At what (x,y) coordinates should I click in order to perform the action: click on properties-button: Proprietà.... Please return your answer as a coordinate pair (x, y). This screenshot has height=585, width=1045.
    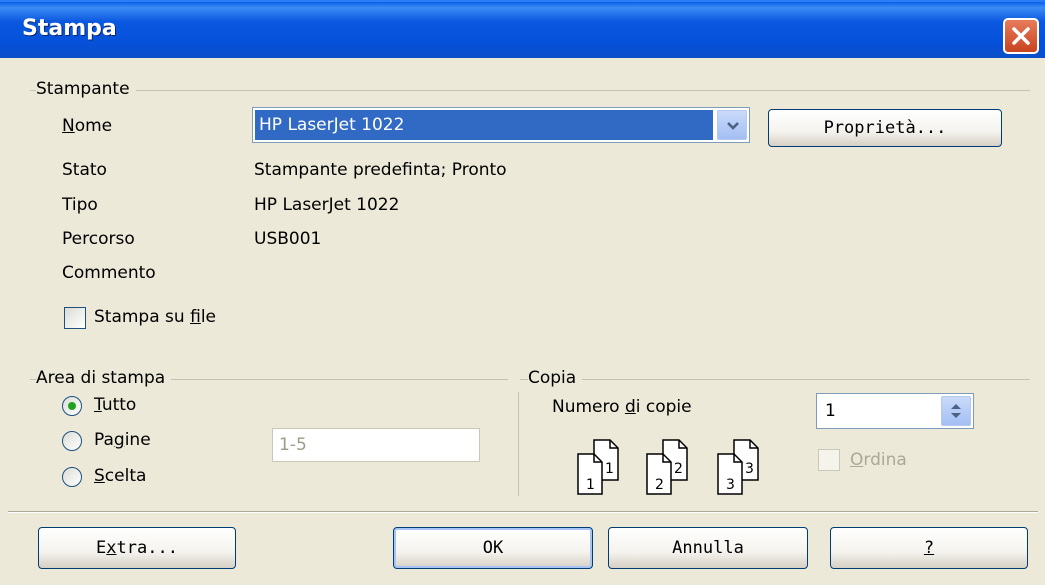
    Looking at the image, I should click on (885, 128).